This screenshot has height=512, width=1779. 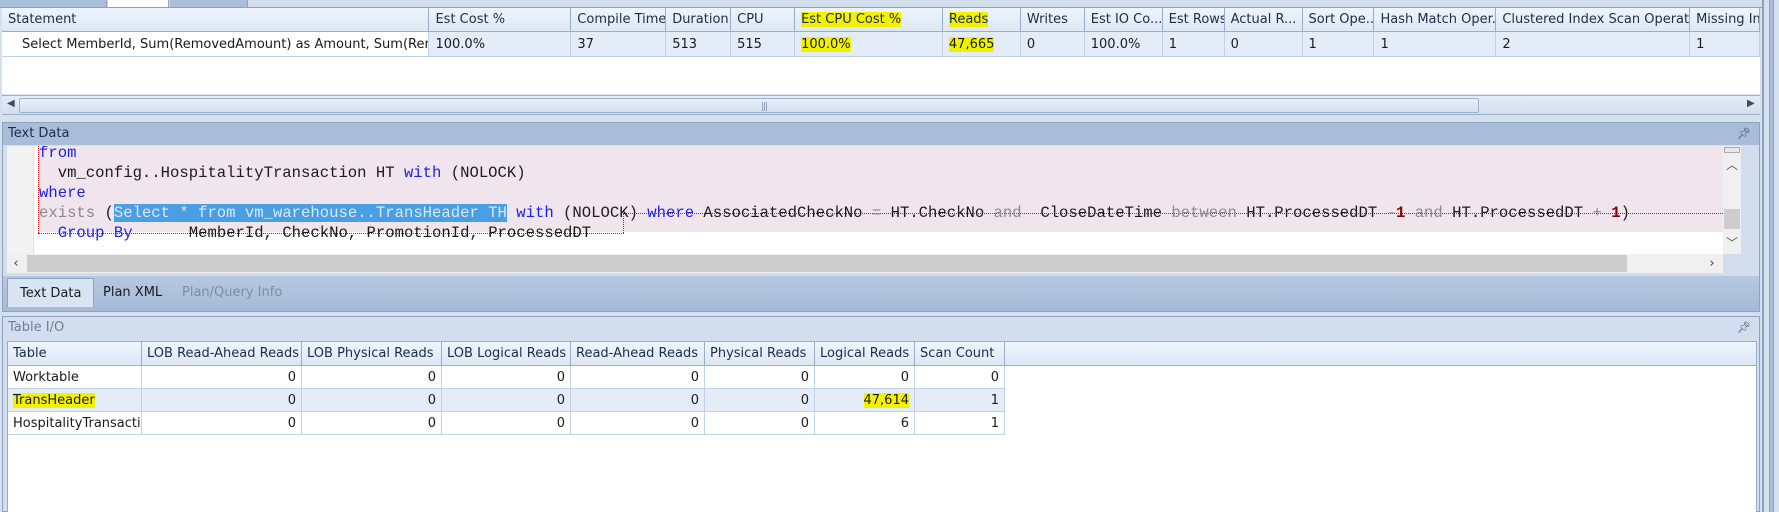 I want to click on column-header: Table, so click(x=75, y=353).